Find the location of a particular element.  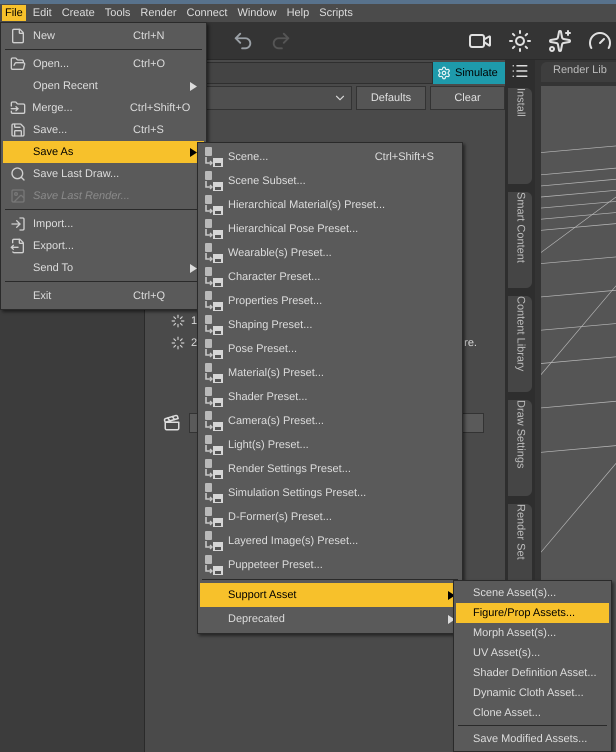

menu-item: Merge... Ctrl+Shift+O is located at coordinates (103, 108).